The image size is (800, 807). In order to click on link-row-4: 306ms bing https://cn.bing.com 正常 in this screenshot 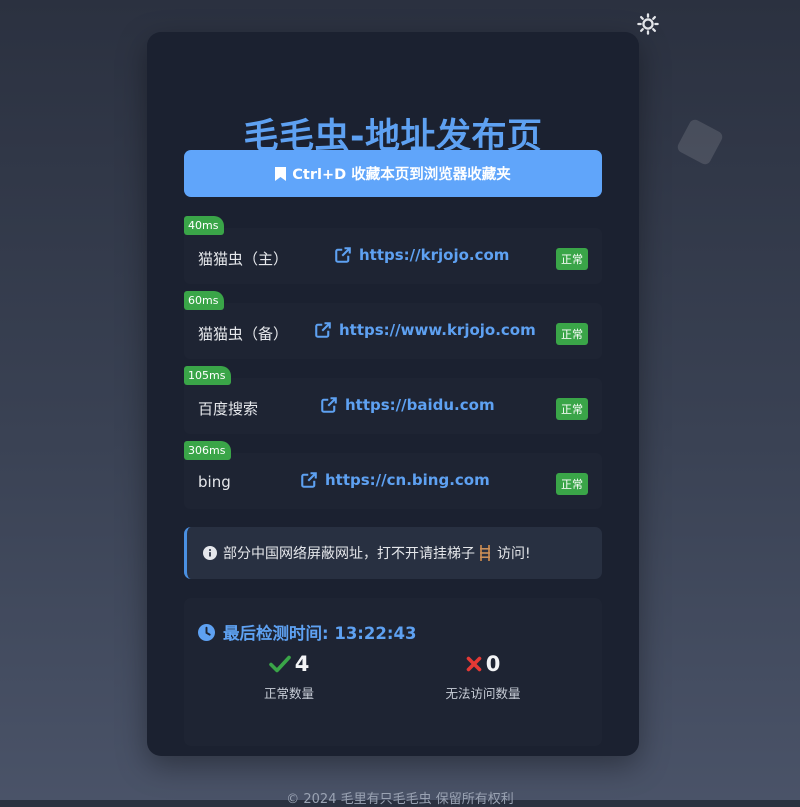, I will do `click(393, 475)`.